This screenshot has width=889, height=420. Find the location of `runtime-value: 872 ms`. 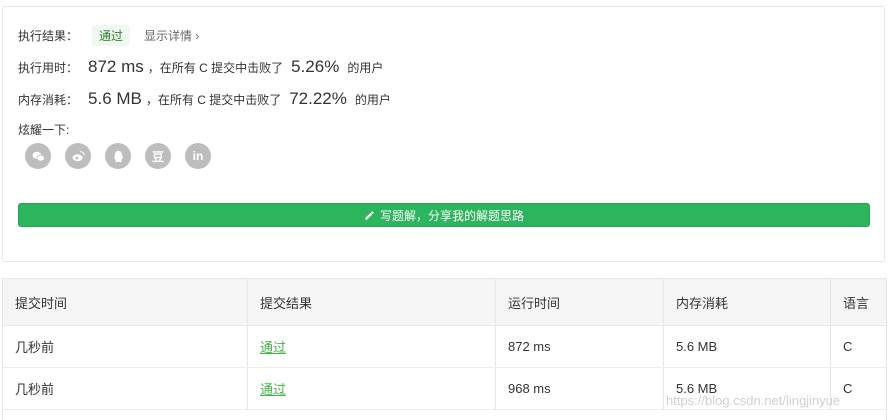

runtime-value: 872 ms is located at coordinates (116, 66).